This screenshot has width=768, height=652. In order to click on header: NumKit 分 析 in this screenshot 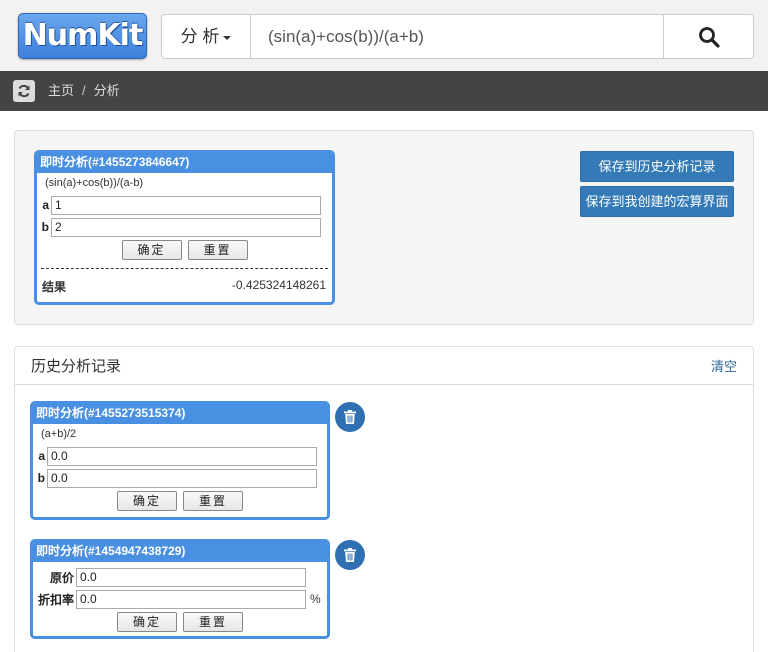, I will do `click(384, 35)`.